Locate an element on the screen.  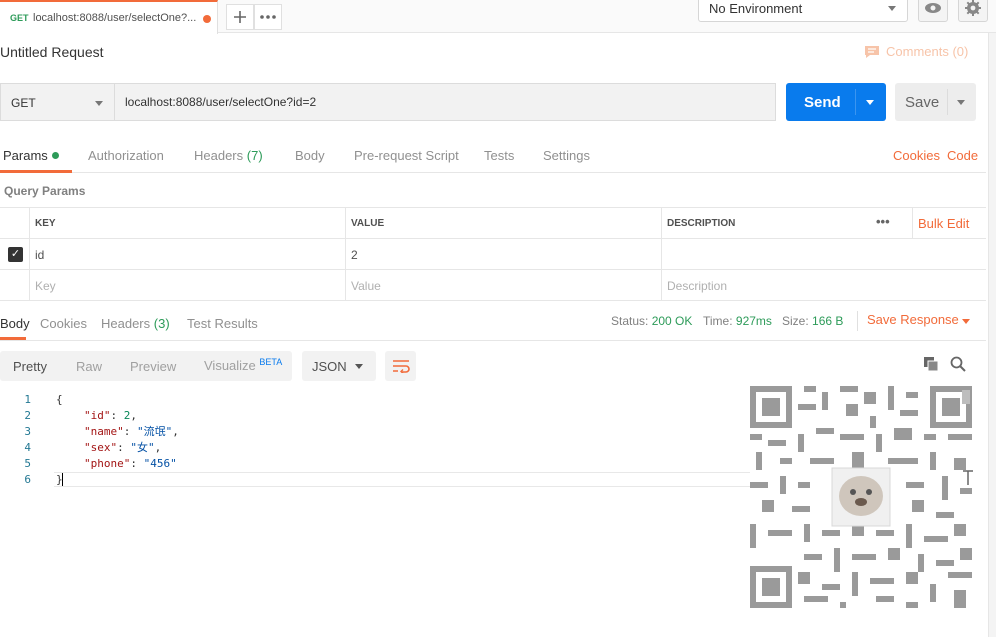
editor-scrollbar-thumb is located at coordinates (966, 397).